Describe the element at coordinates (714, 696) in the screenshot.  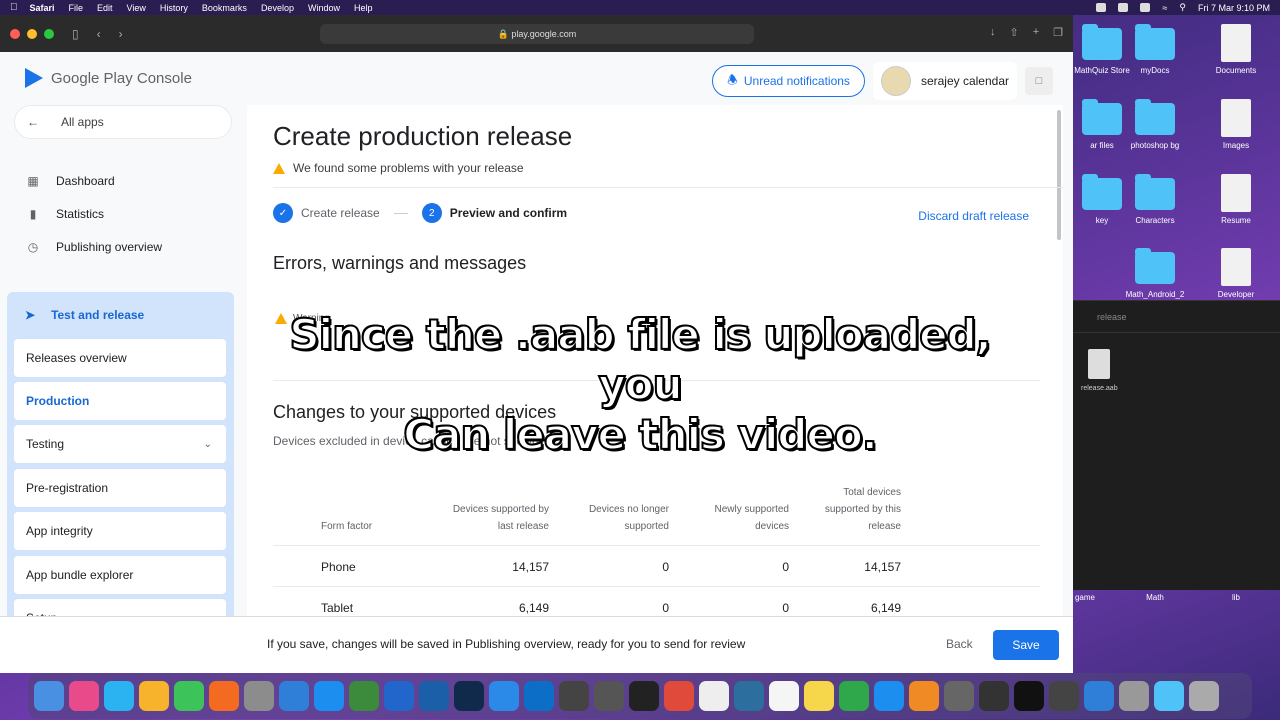
I see `textedit-app-icon` at that location.